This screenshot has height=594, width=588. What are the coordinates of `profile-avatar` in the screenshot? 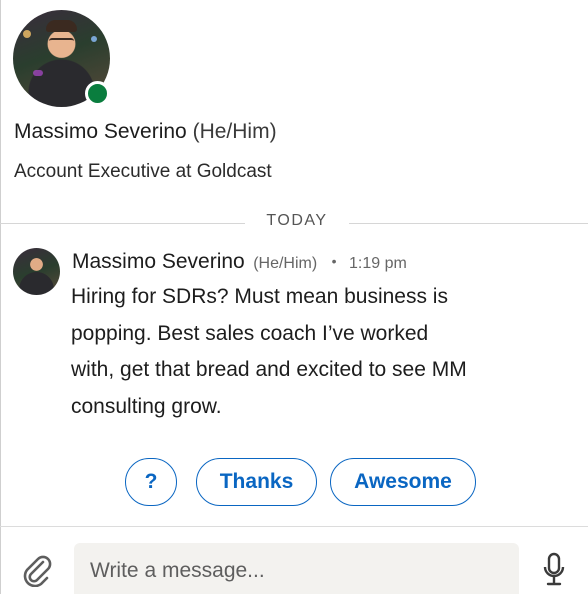 It's located at (61, 58).